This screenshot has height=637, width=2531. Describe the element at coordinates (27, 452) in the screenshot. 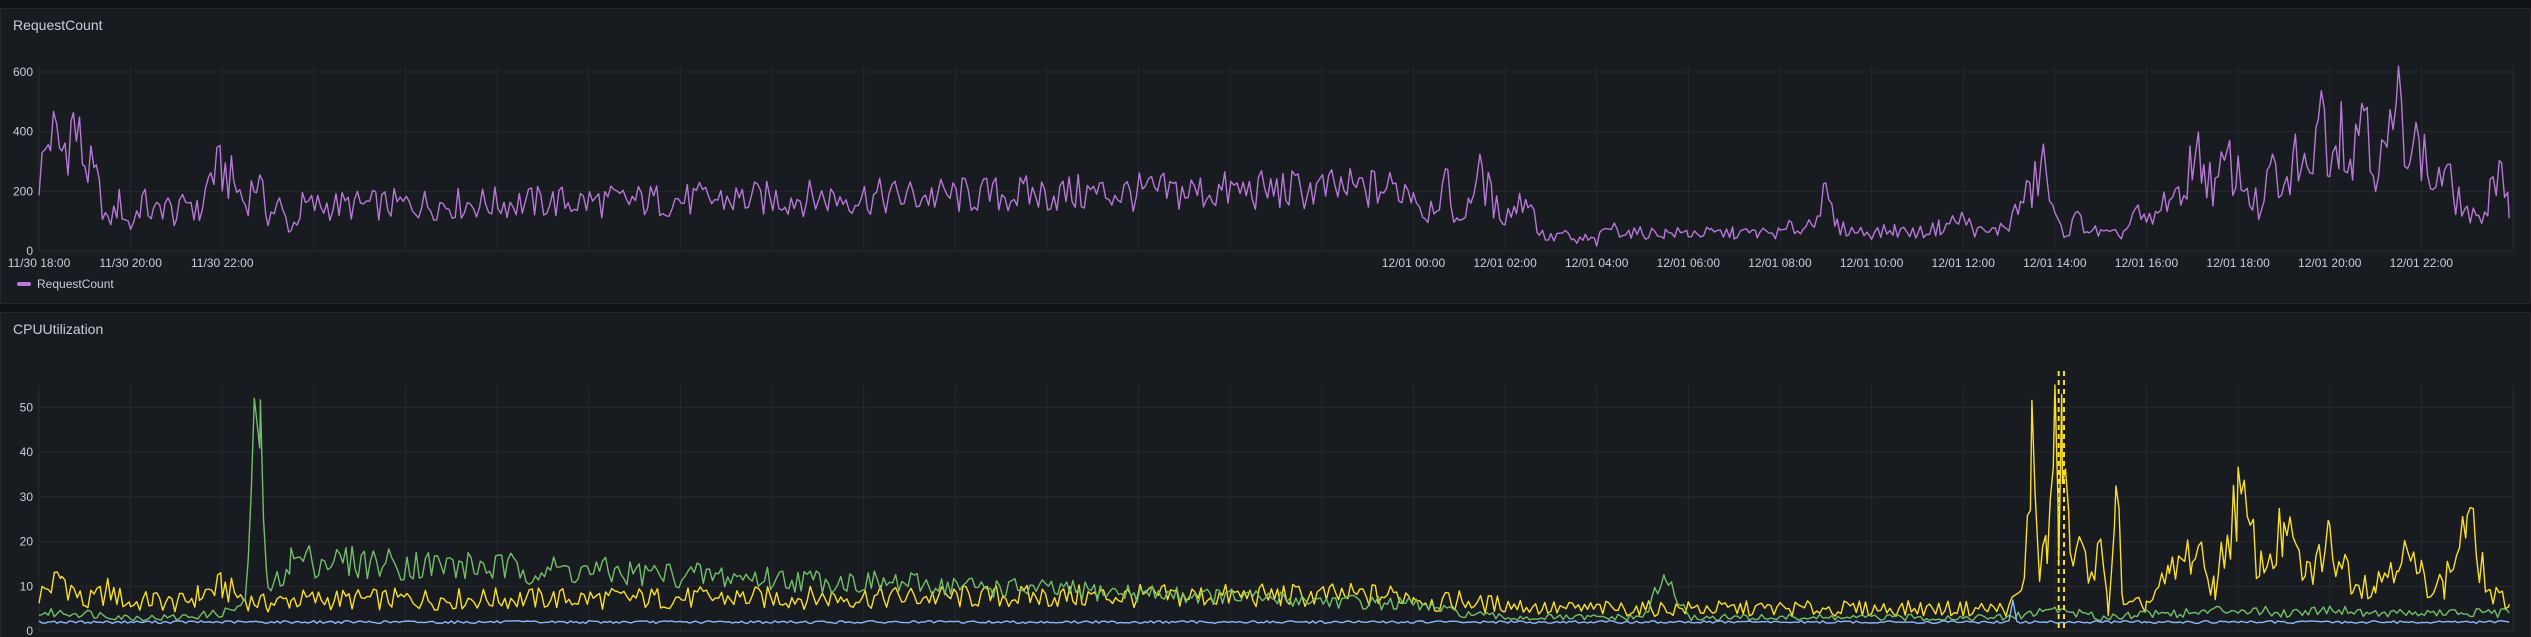

I see `y-tick-label: 40` at that location.